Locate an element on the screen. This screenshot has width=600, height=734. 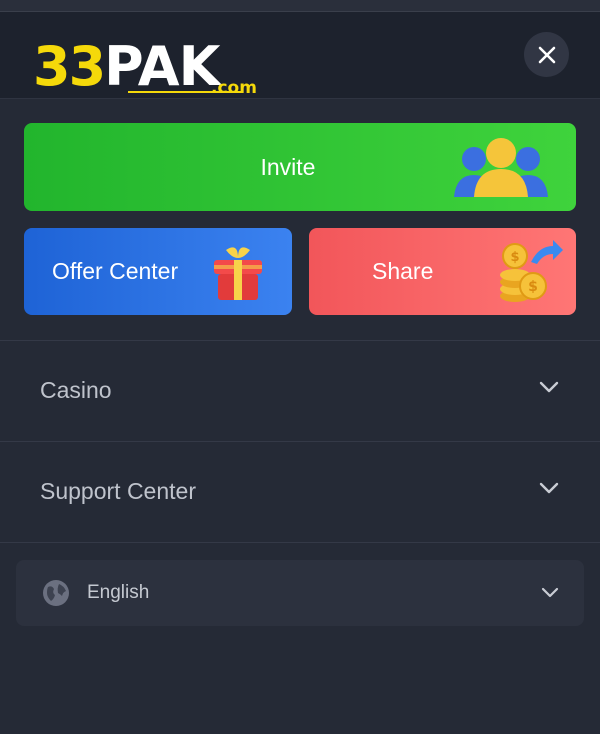
share-label: Share is located at coordinates (403, 271).